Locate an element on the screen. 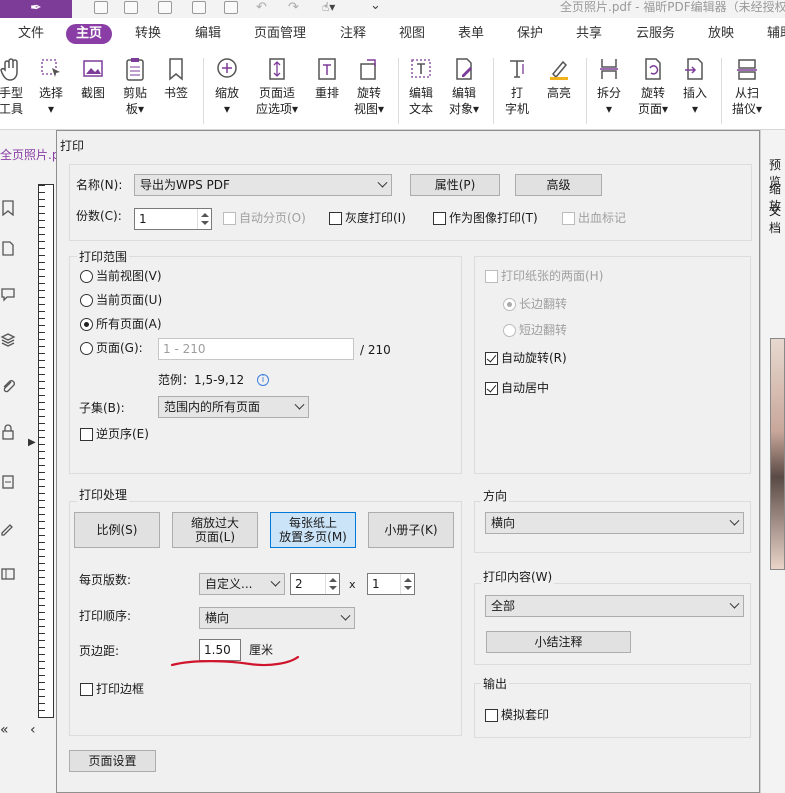 The image size is (785, 793). screenshot-button: 截图 is located at coordinates (93, 78).